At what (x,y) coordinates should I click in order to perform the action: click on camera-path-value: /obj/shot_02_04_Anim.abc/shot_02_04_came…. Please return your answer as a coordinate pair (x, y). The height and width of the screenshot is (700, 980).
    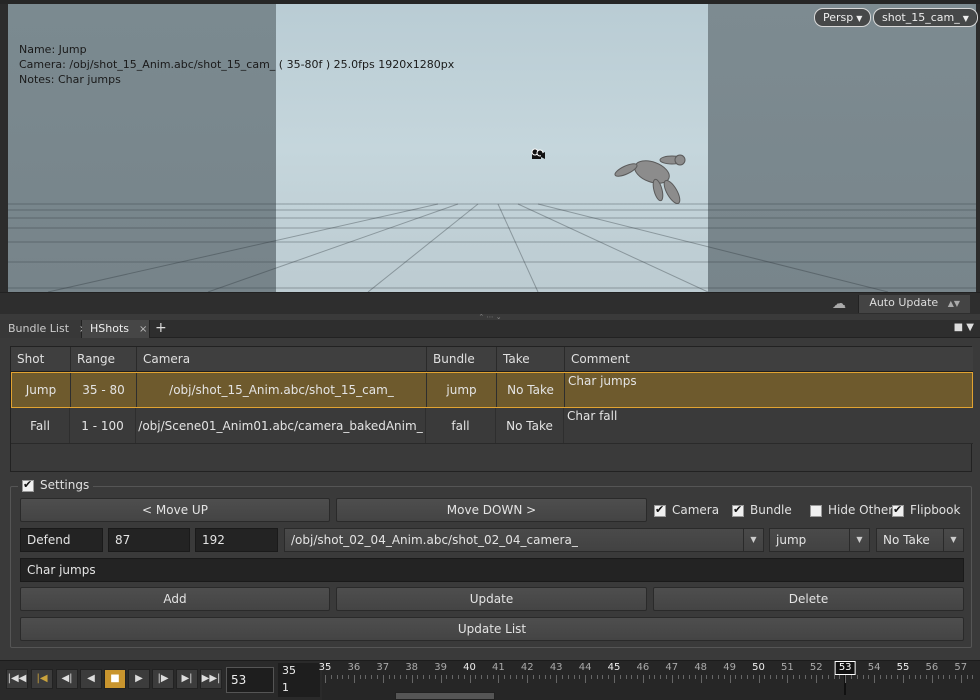
    Looking at the image, I should click on (434, 540).